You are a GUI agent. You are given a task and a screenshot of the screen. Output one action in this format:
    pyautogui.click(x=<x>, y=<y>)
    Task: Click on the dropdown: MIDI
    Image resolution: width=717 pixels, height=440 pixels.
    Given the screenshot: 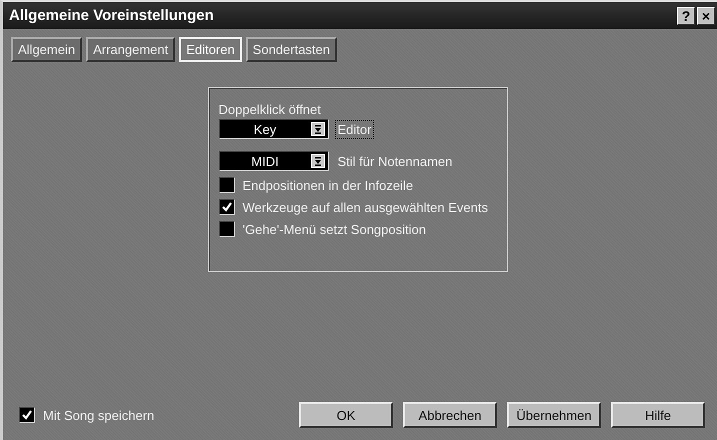 What is the action you would take?
    pyautogui.click(x=273, y=161)
    